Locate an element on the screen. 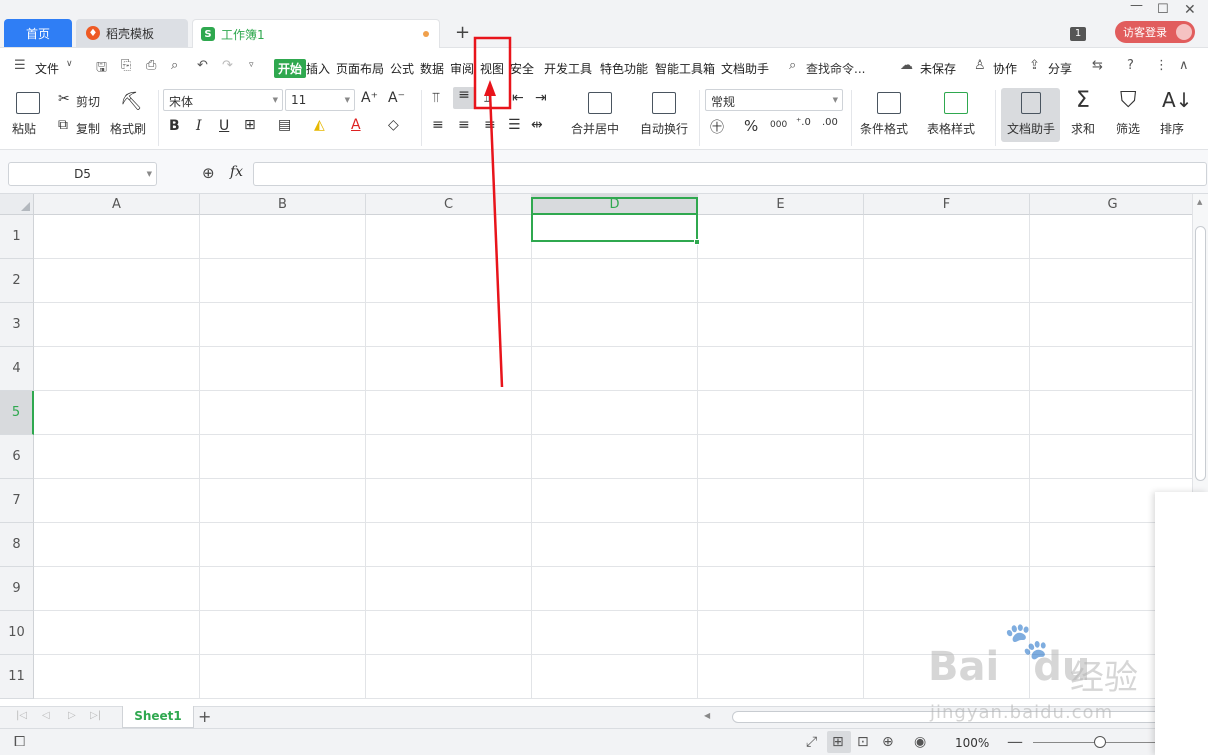  cell-e4 is located at coordinates (781, 369).